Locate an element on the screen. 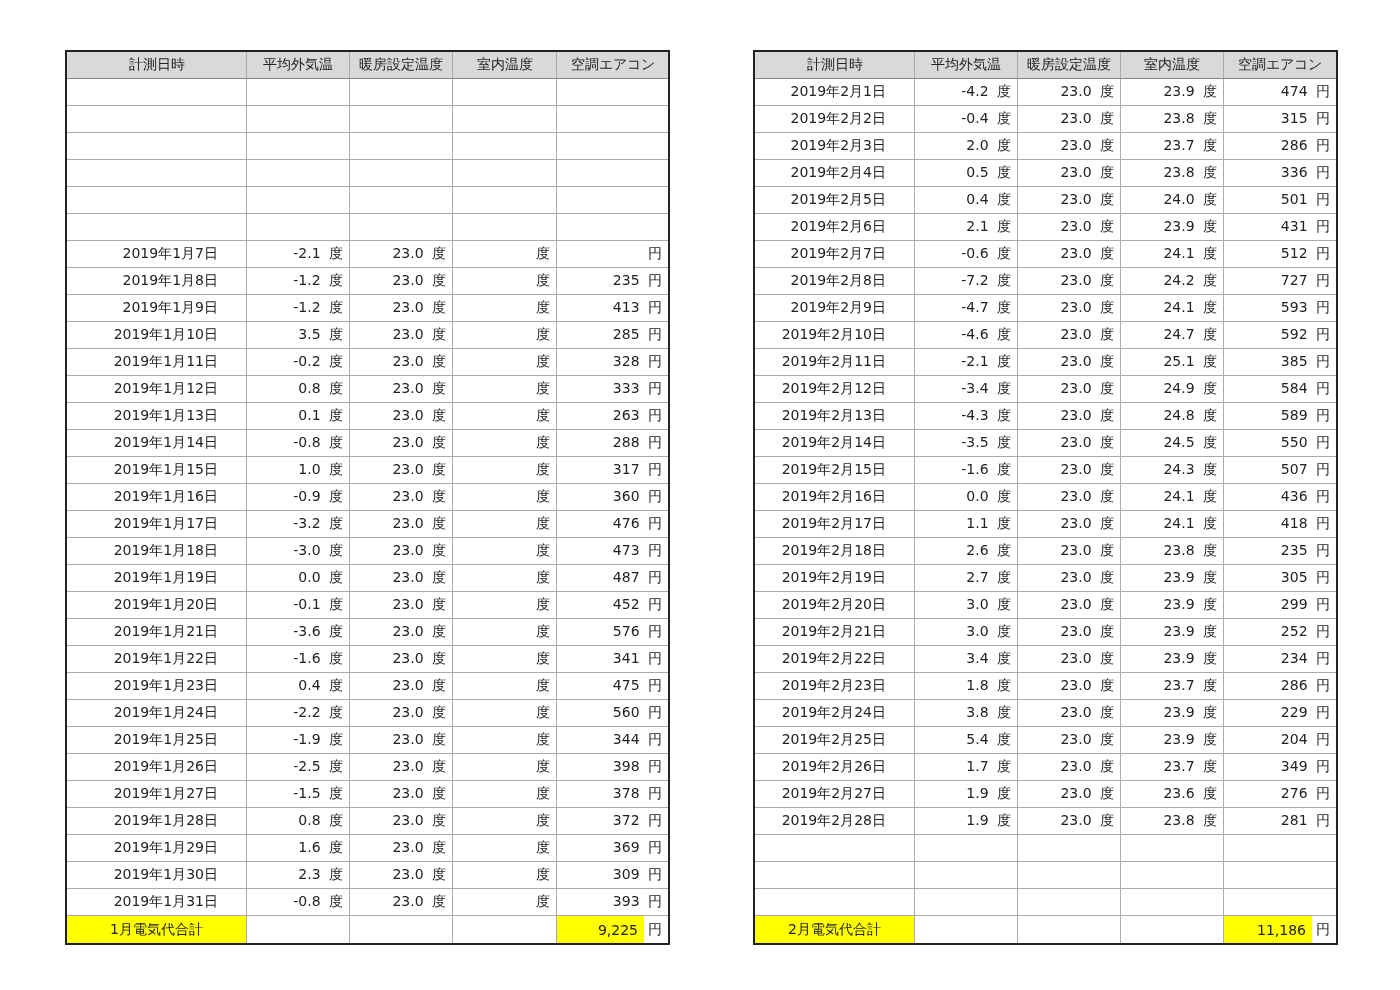 The width and height of the screenshot is (1400, 990). table-cell: 23.6 度 is located at coordinates (1172, 794).